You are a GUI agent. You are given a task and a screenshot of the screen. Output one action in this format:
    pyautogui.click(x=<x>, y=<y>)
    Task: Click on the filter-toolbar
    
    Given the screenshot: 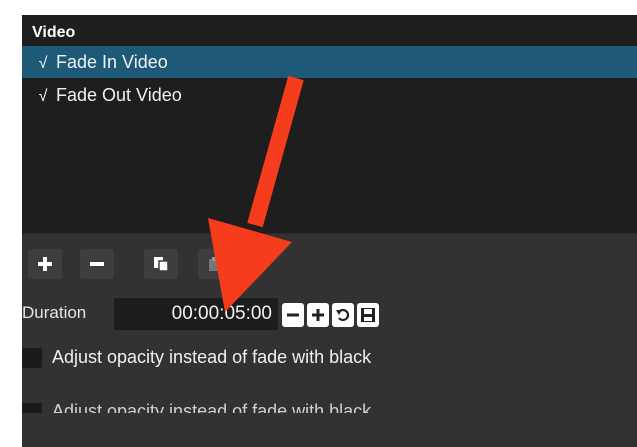 What is the action you would take?
    pyautogui.click(x=329, y=264)
    